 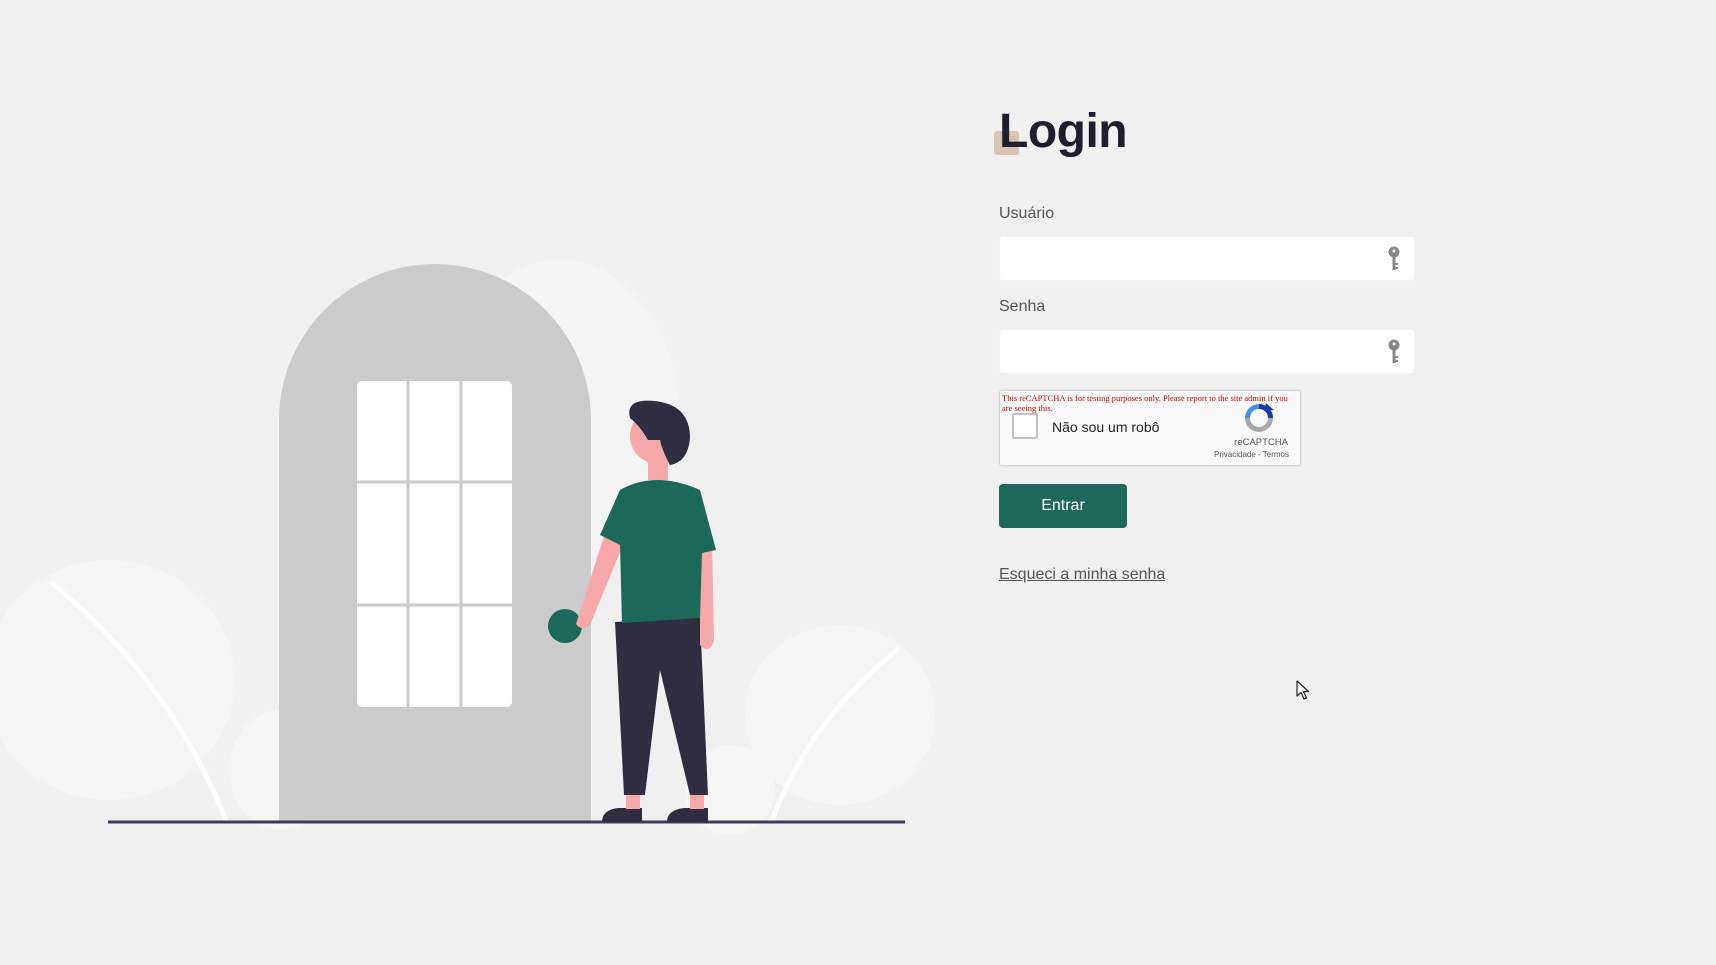 I want to click on recaptcha-terms-link: Termos, so click(x=1276, y=454).